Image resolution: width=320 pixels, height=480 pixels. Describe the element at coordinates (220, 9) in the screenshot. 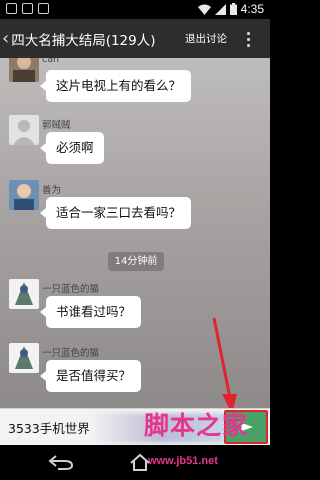

I see `signal-icon` at that location.